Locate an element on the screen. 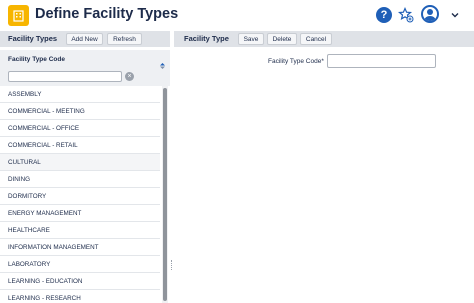 The image size is (474, 303). list-item: COMMERCIAL - RETAIL is located at coordinates (80, 145).